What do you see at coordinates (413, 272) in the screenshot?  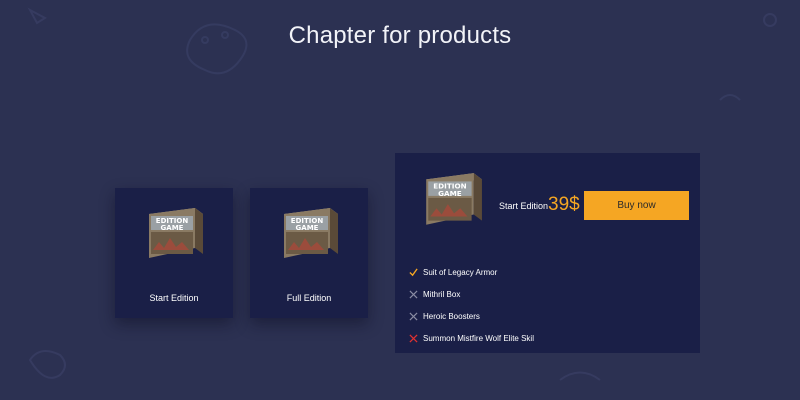 I see `check-icon` at bounding box center [413, 272].